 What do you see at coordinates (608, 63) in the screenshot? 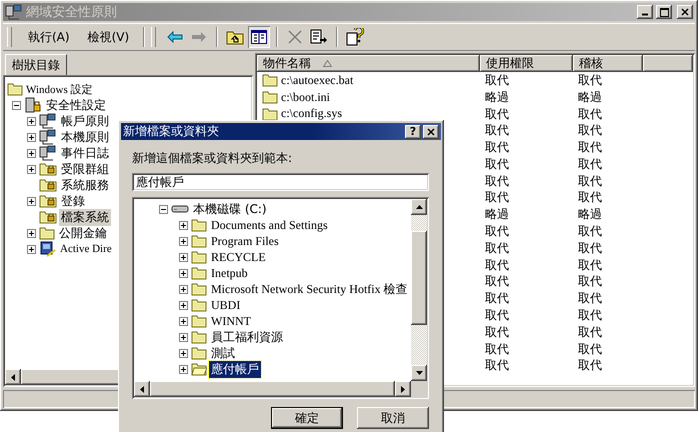
I see `column-header: 稽核` at bounding box center [608, 63].